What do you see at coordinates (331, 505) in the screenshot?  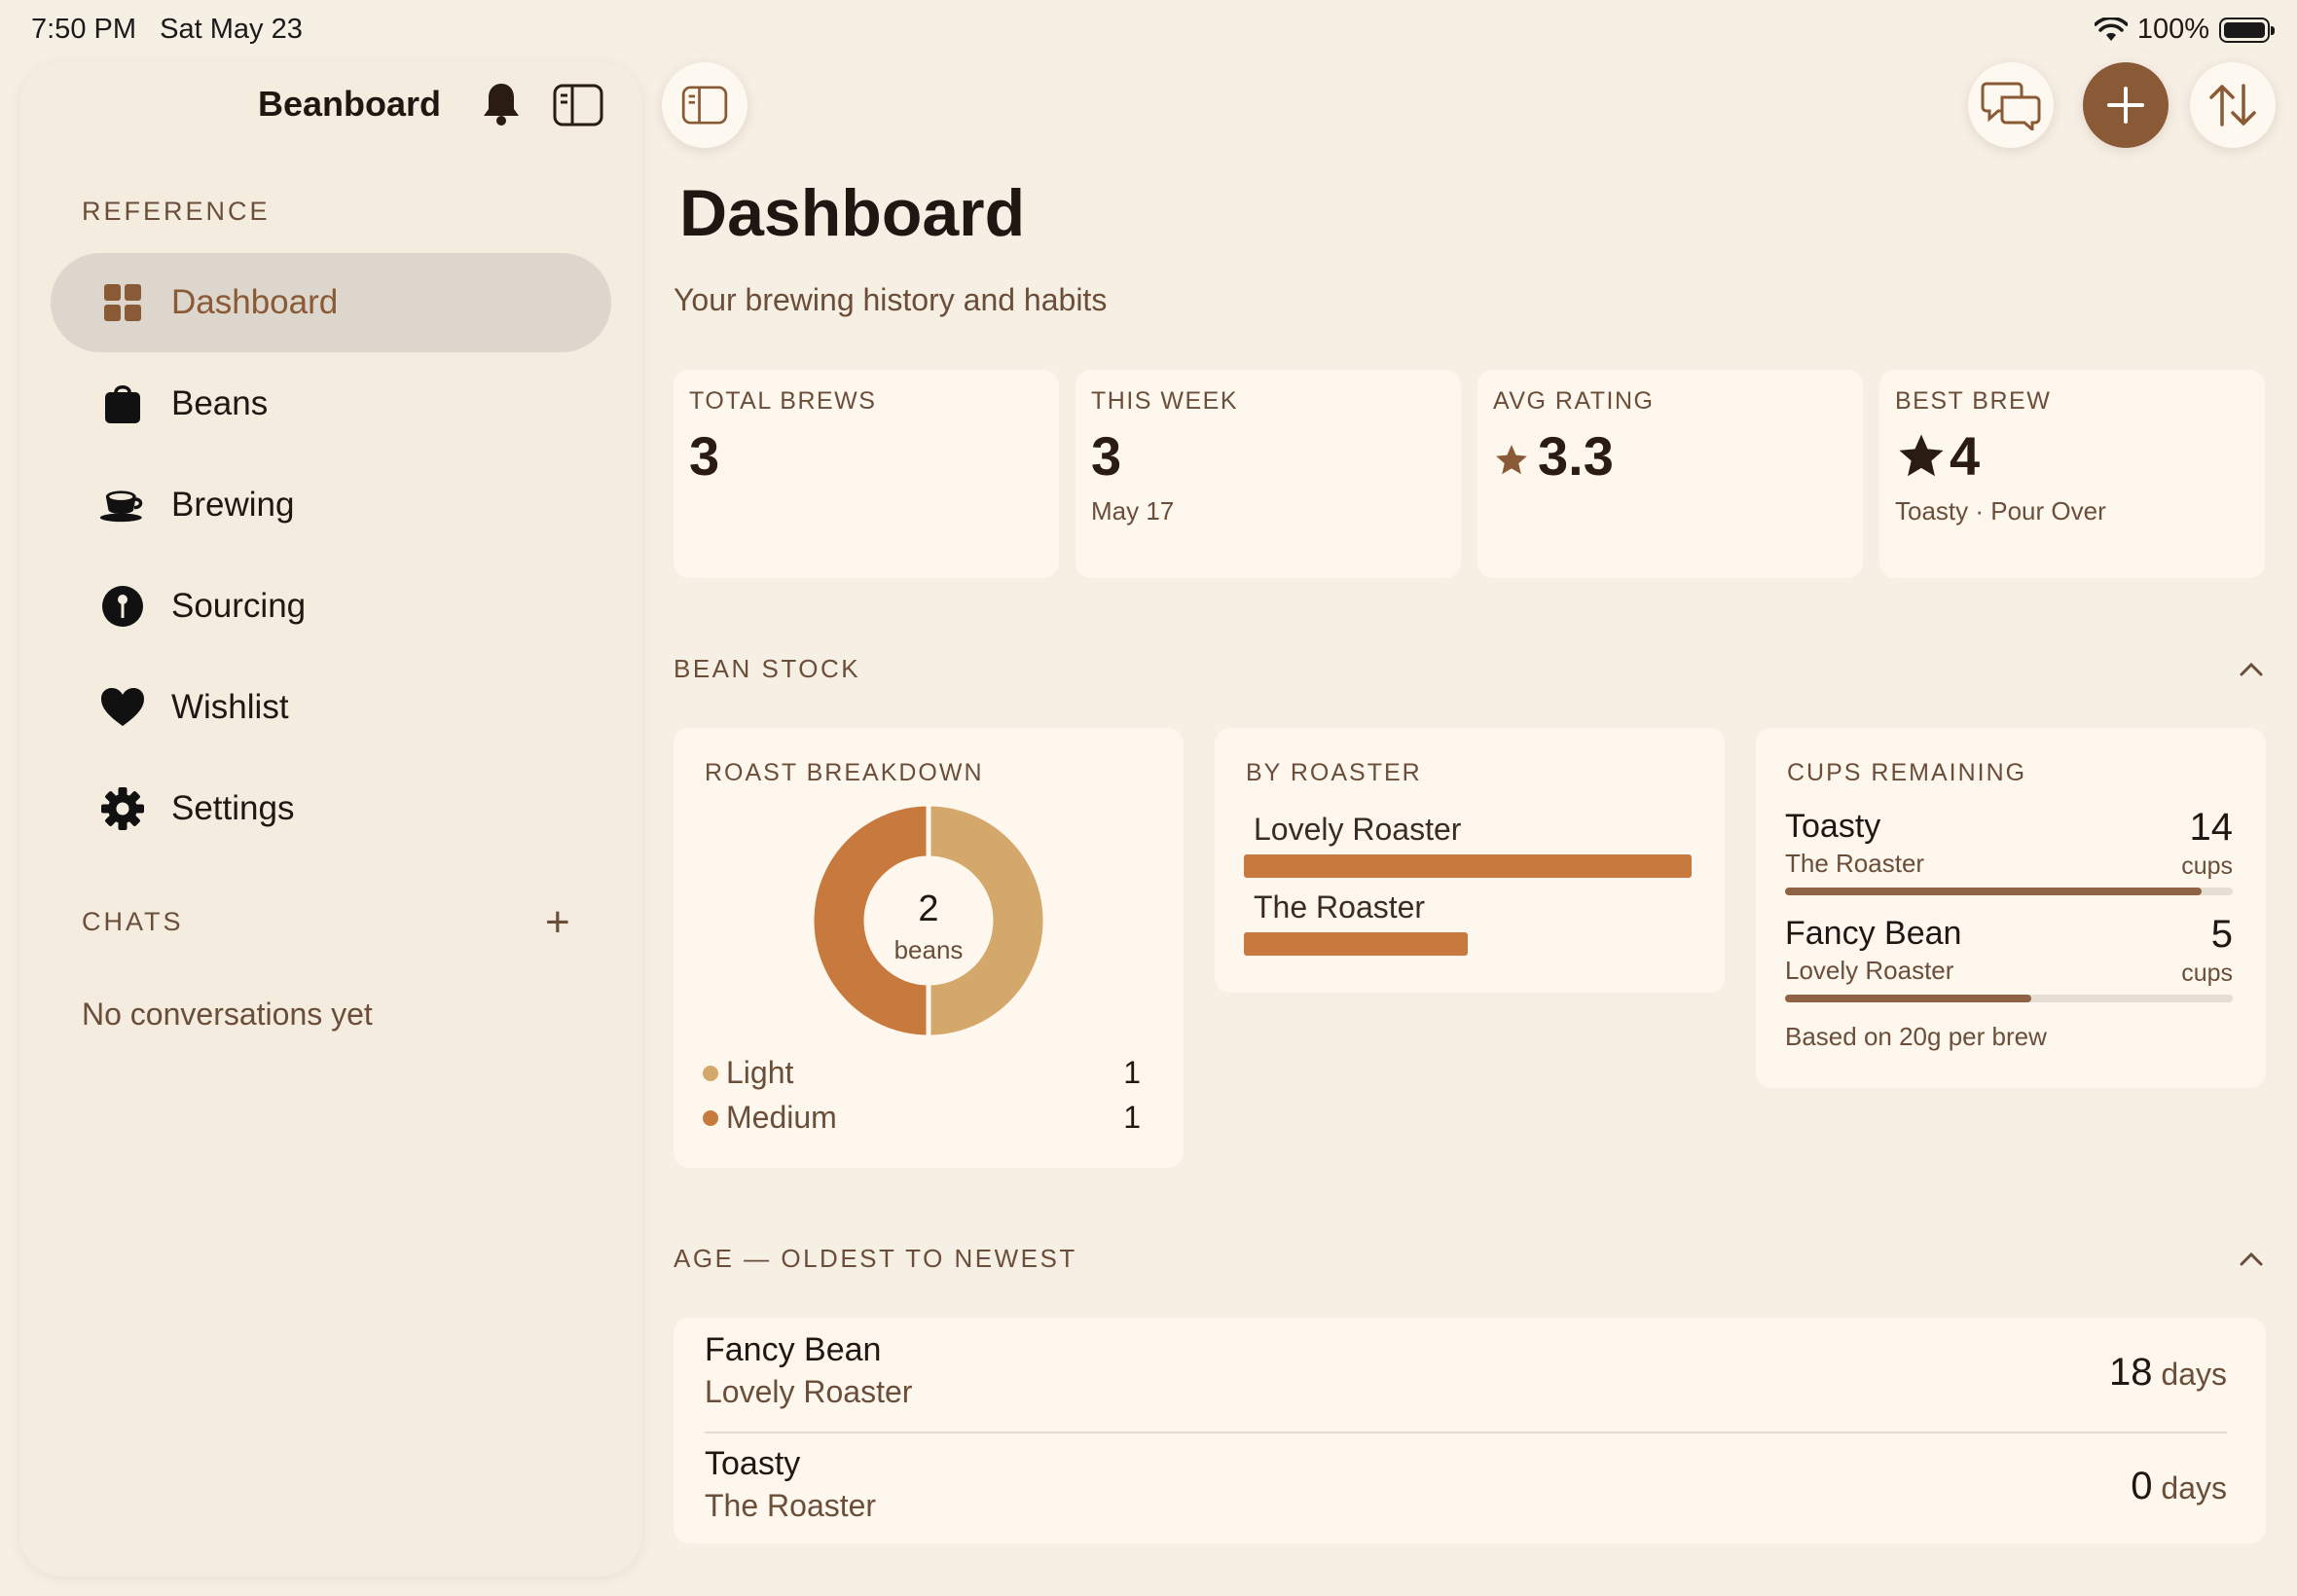 I see `sidebar-item-brewing: Brewing` at bounding box center [331, 505].